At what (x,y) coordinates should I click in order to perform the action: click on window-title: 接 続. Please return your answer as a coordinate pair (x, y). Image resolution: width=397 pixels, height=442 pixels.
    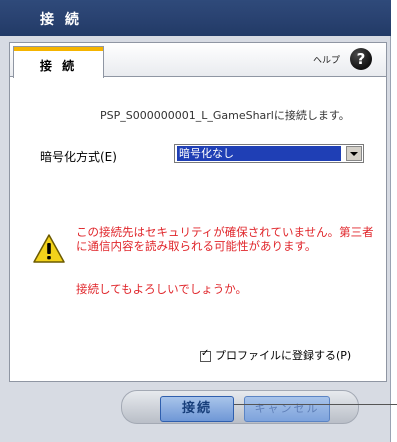
    Looking at the image, I should click on (61, 20).